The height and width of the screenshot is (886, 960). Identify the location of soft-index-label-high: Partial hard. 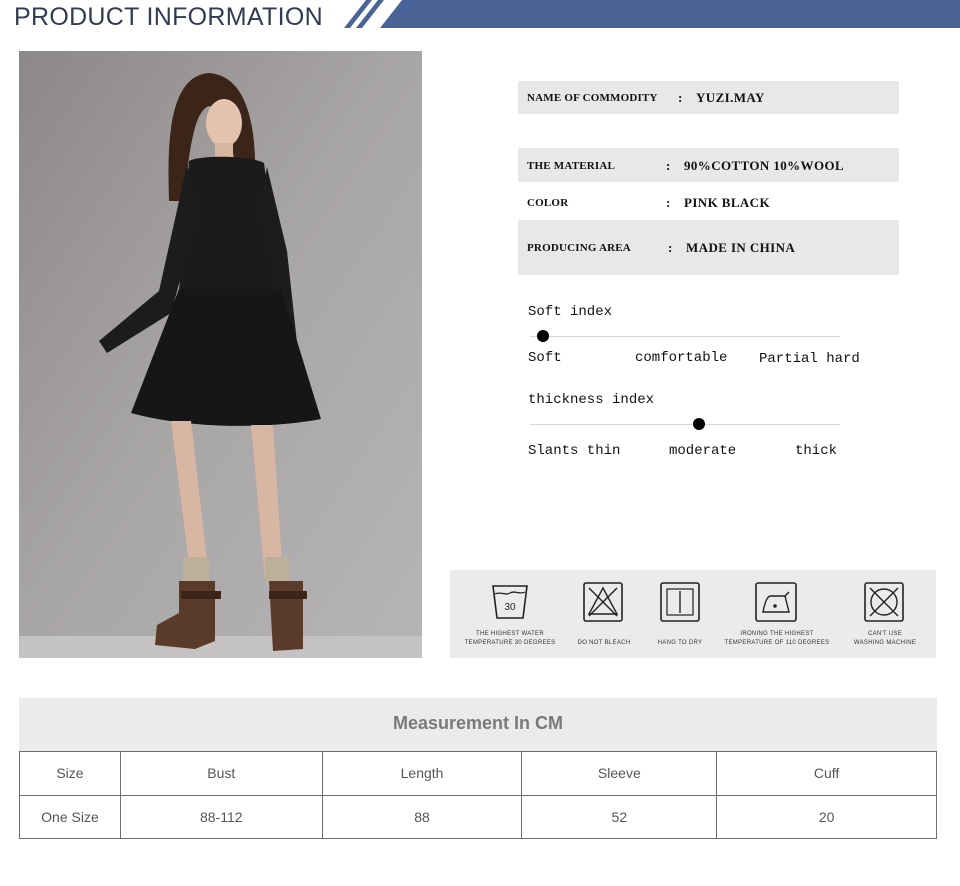
(809, 359).